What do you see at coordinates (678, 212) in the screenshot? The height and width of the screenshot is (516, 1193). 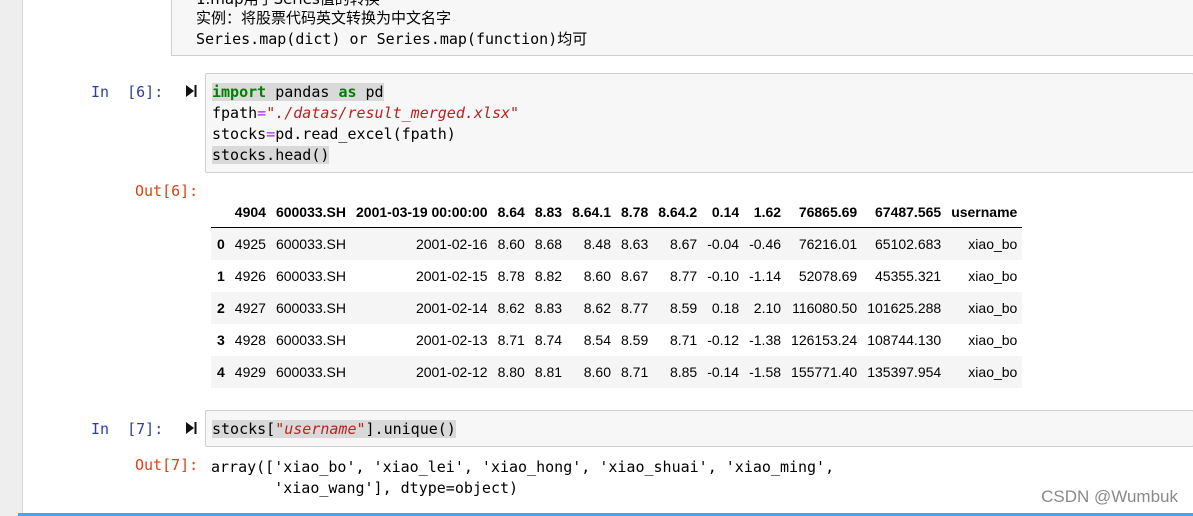 I see `column-header: 8.64.2` at bounding box center [678, 212].